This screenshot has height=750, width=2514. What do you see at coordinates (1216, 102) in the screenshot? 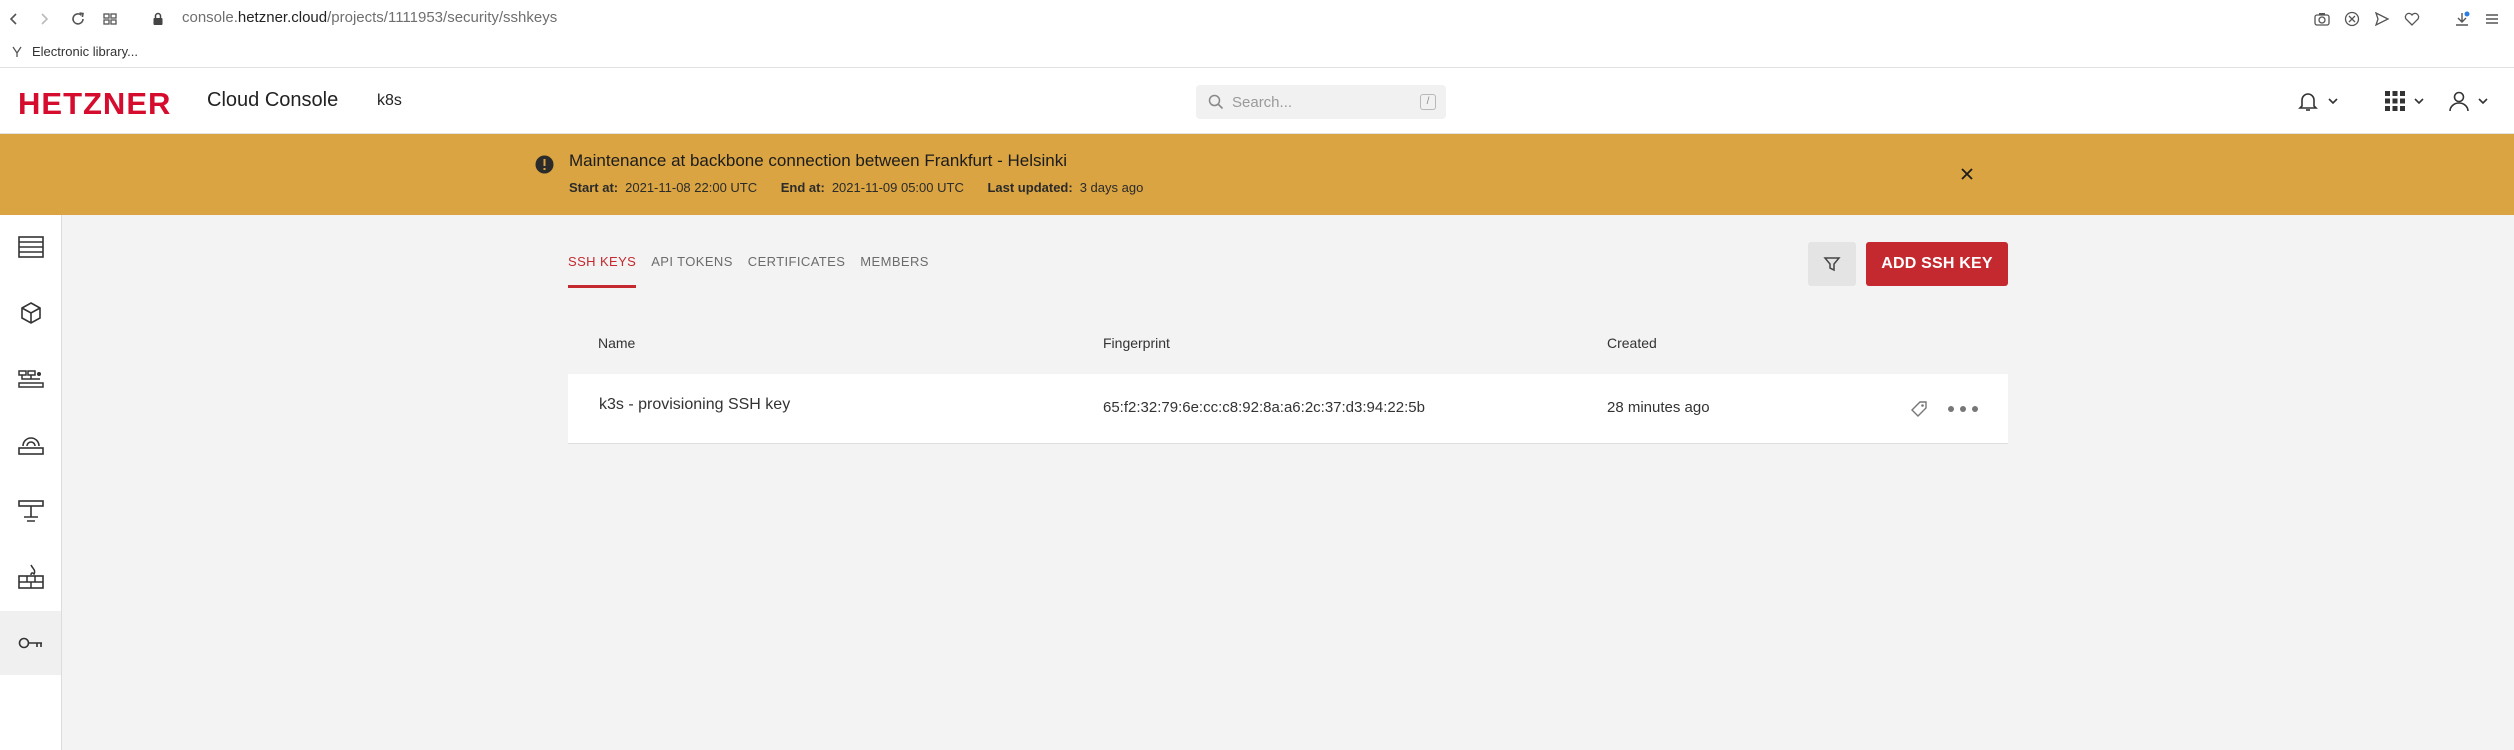
I see `search-icon` at bounding box center [1216, 102].